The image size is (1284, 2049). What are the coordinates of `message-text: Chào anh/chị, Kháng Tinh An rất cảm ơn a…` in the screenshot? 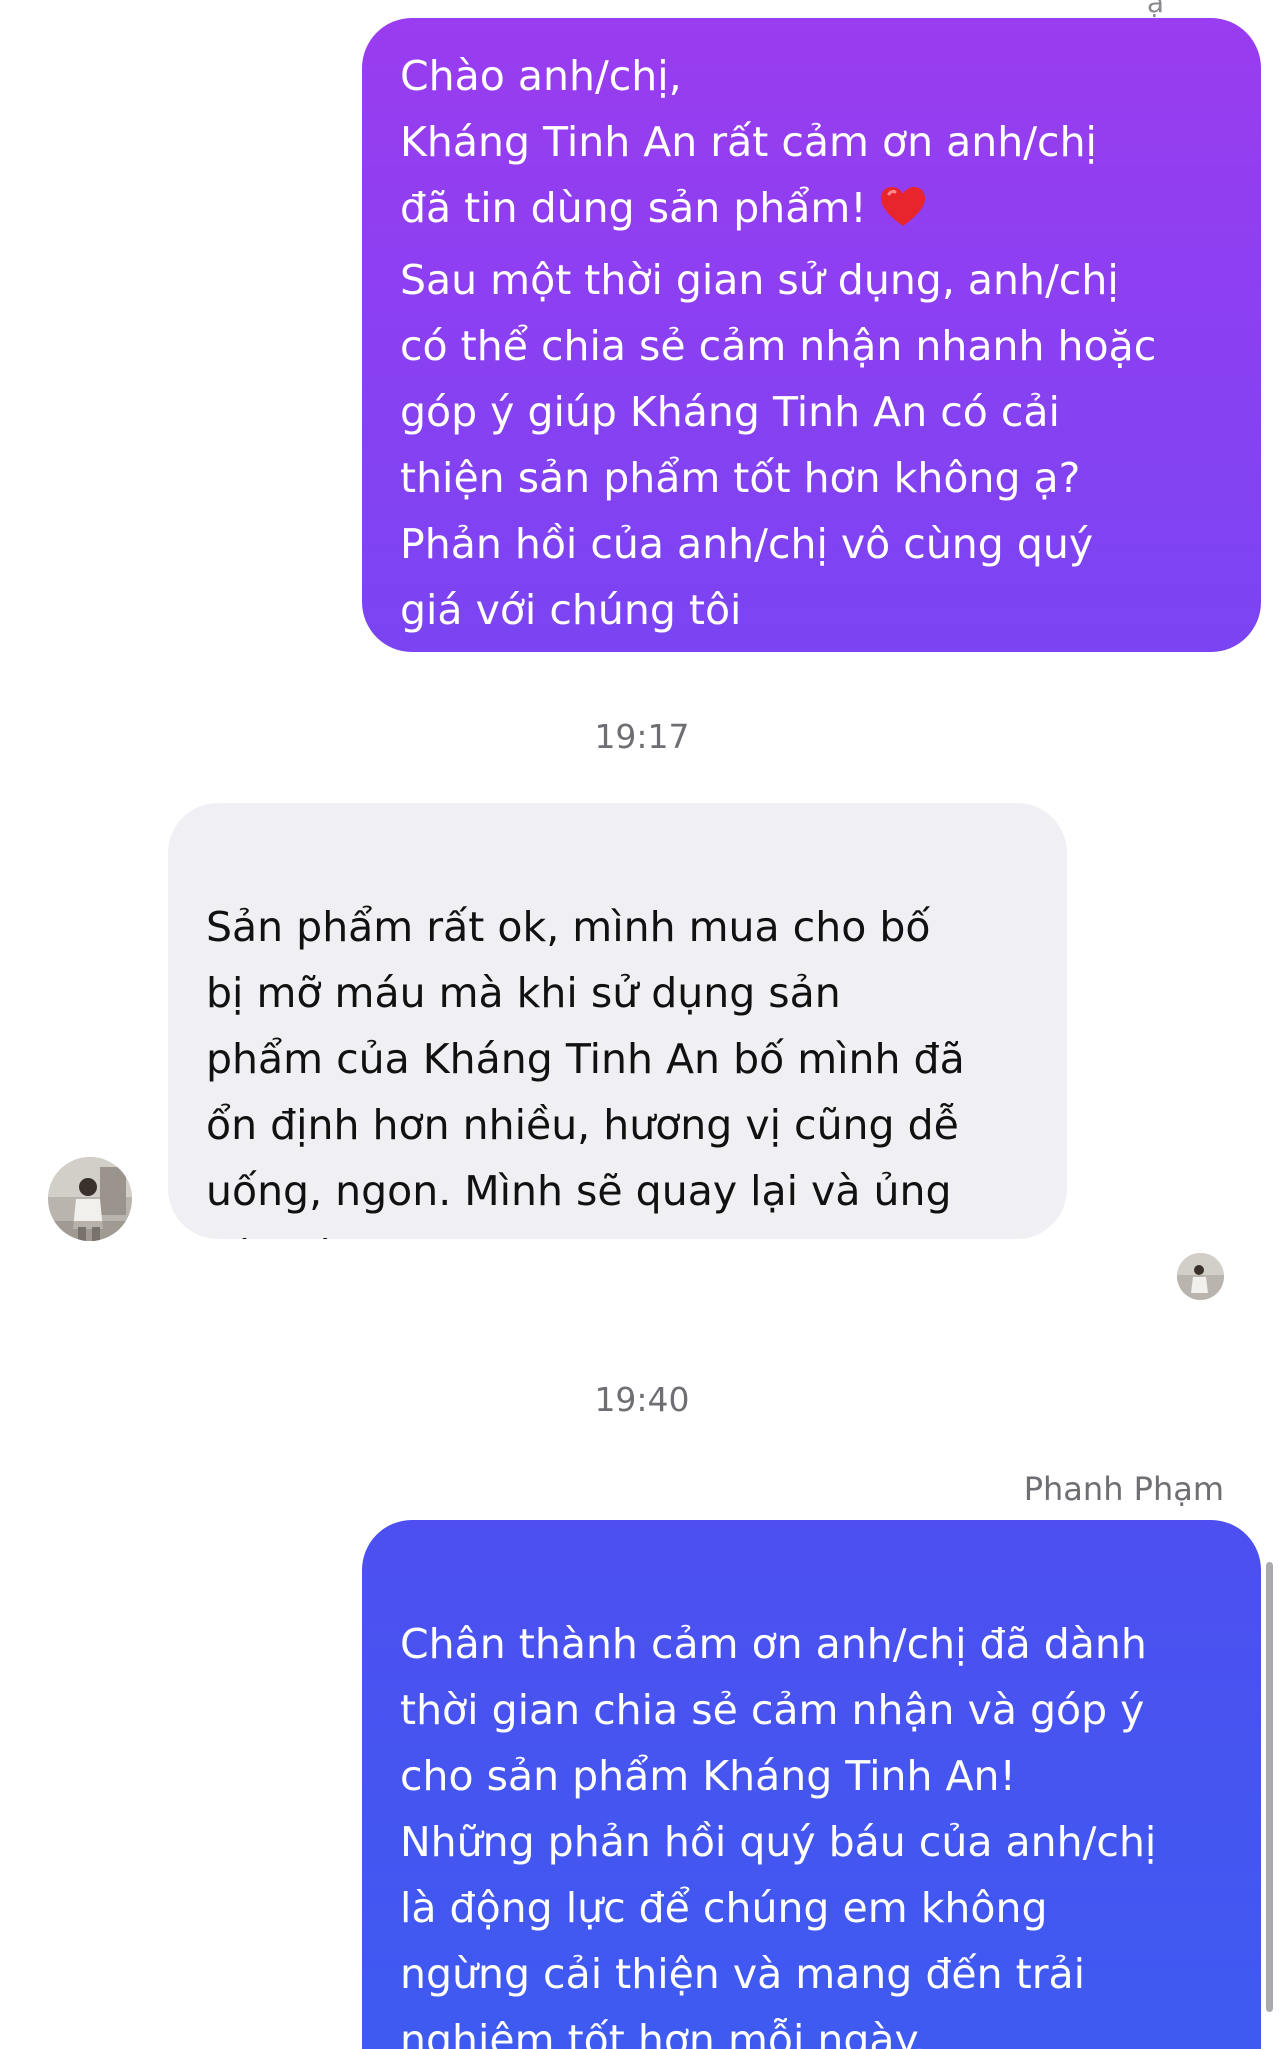 It's located at (748, 142).